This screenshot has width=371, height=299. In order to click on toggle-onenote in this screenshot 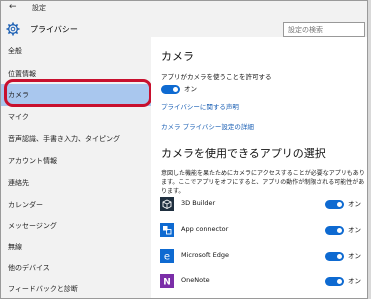, I will do `click(334, 281)`.